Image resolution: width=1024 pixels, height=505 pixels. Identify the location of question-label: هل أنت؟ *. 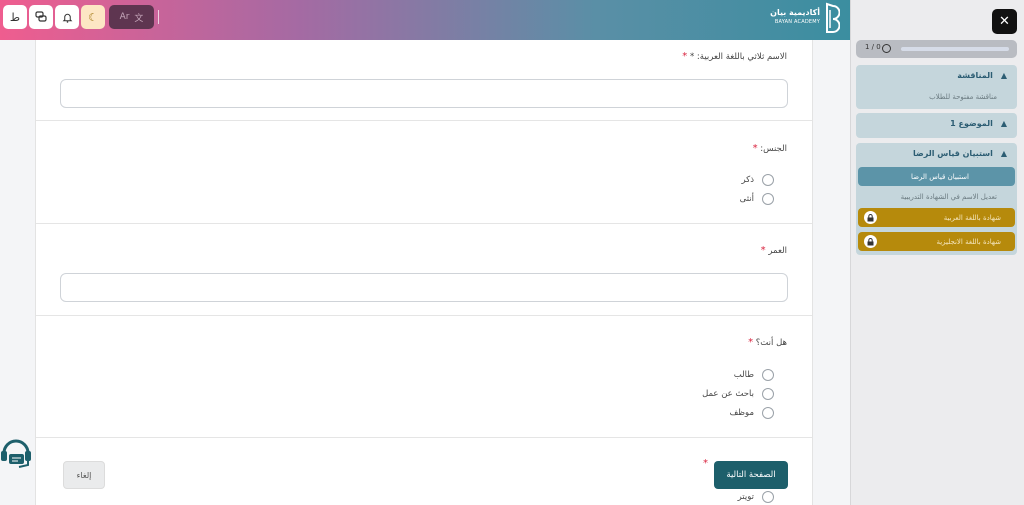
(767, 342).